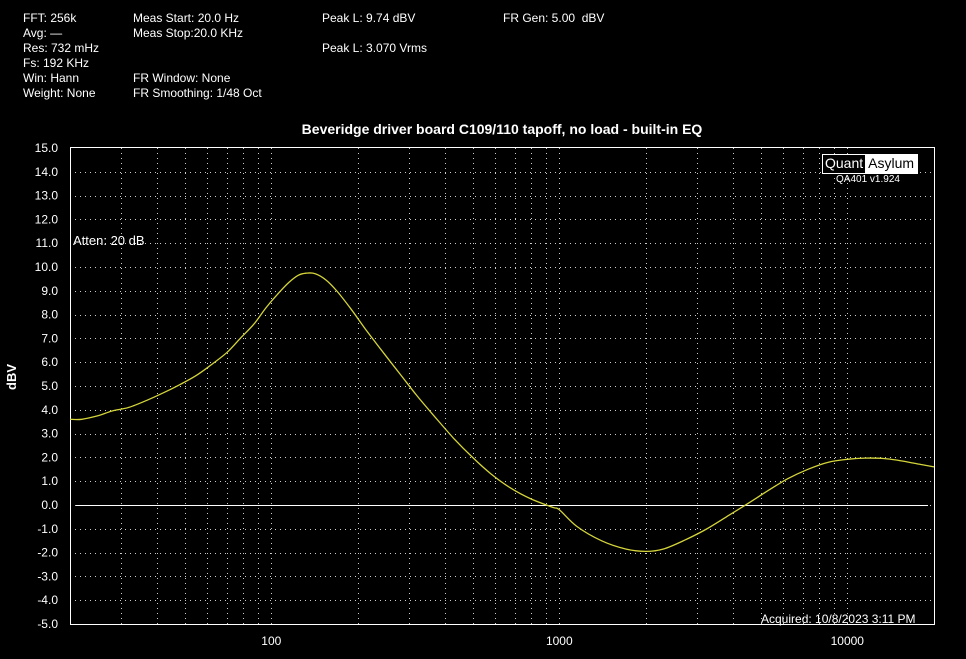  Describe the element at coordinates (47, 553) in the screenshot. I see `y-tick-label: -2.0` at that location.